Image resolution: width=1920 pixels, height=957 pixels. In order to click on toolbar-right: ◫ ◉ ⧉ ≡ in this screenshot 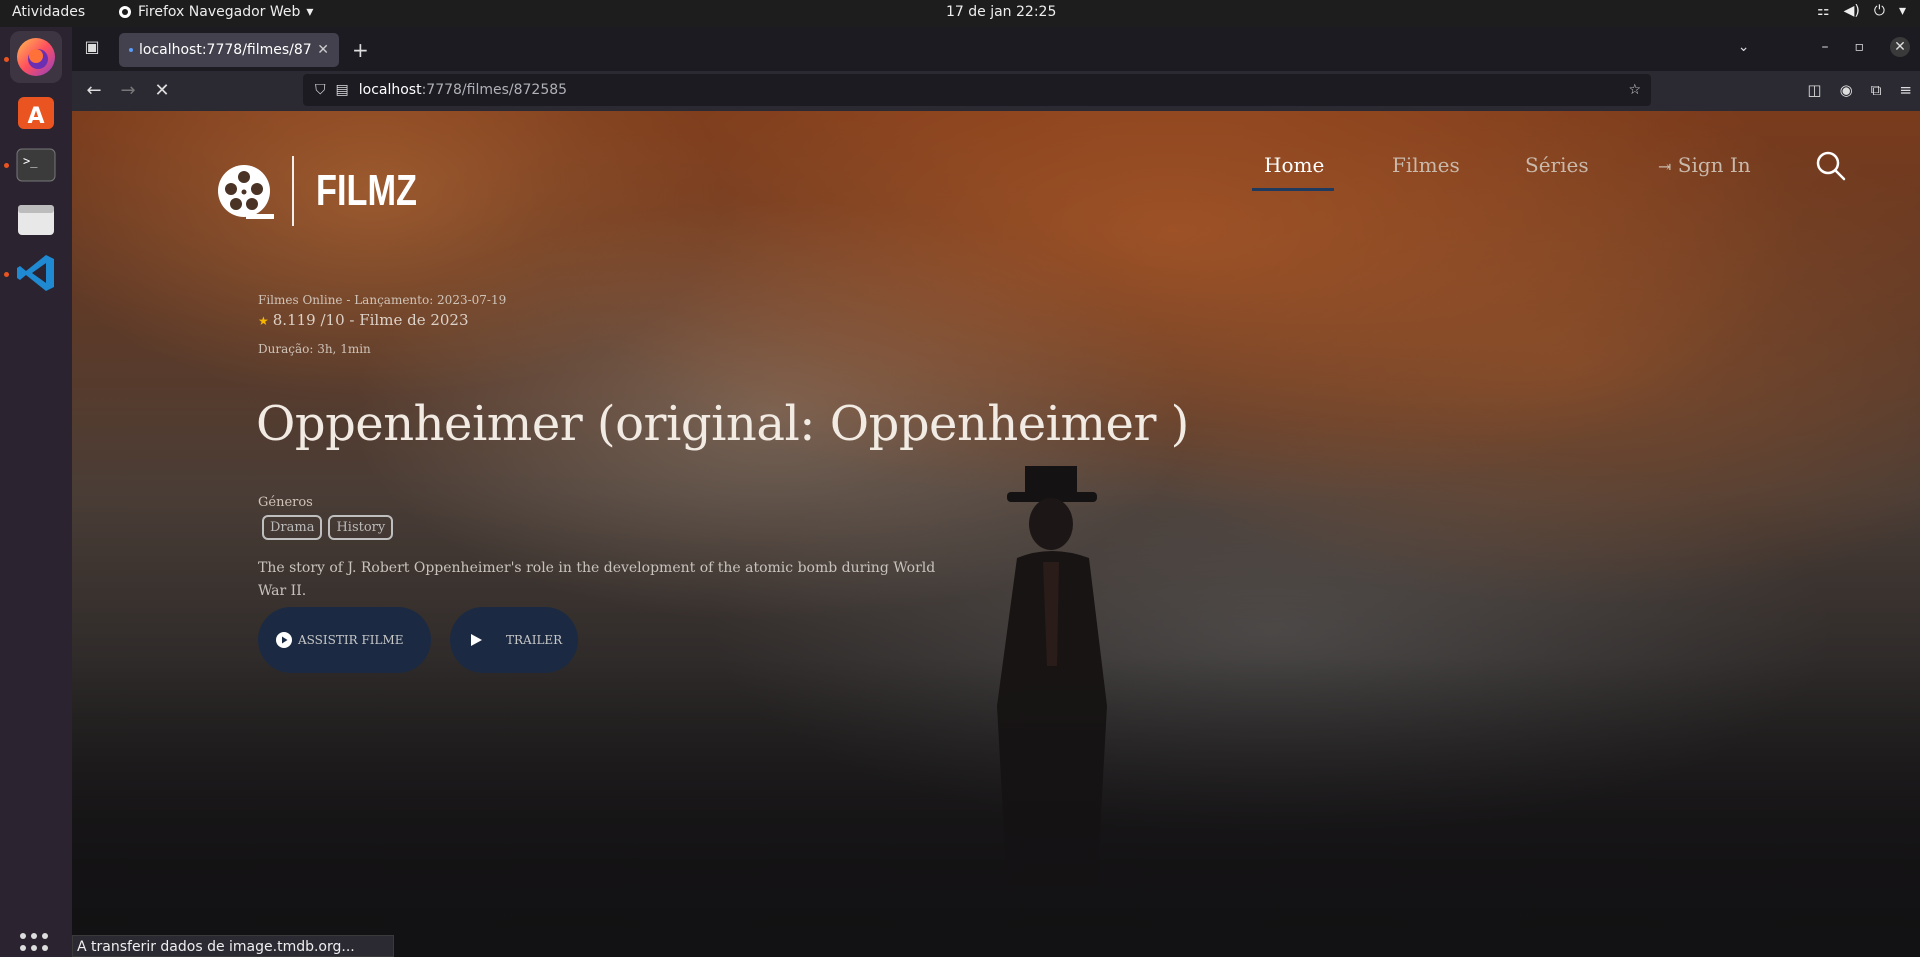, I will do `click(1859, 90)`.